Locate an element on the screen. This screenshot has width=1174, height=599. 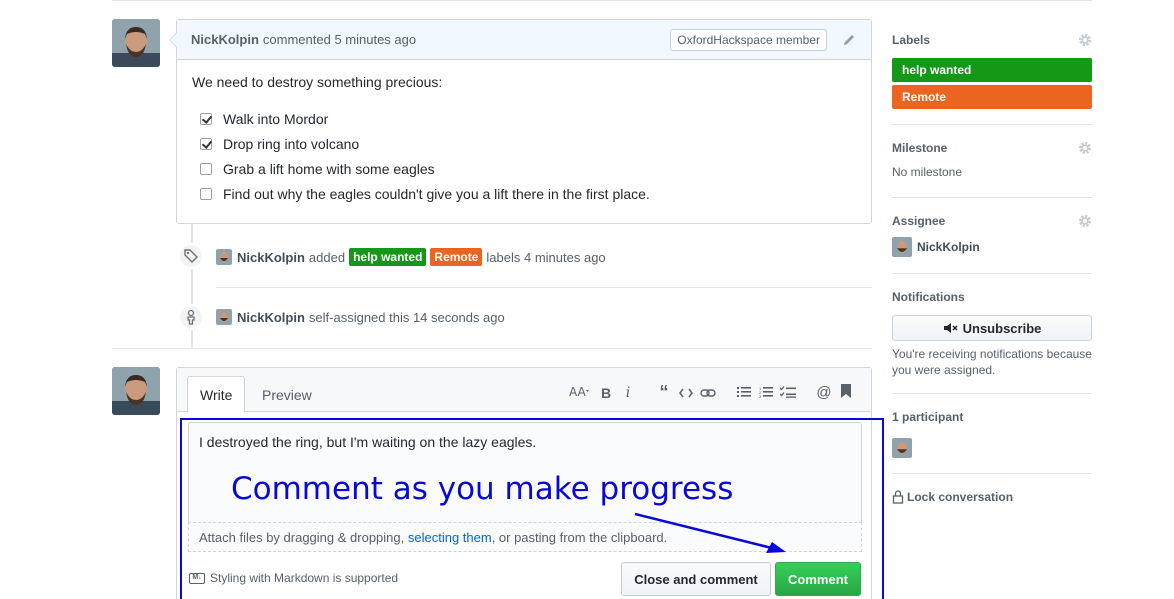
top-divider is located at coordinates (602, 0).